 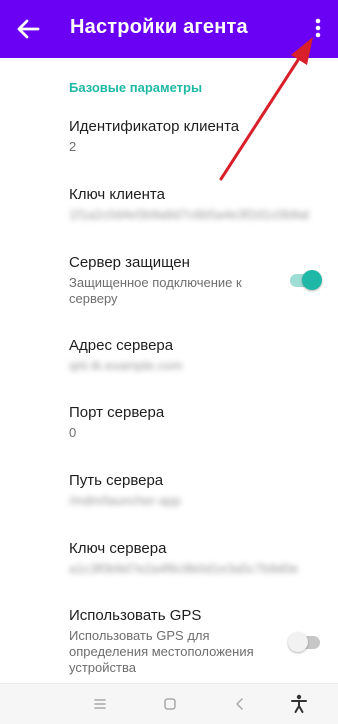 I want to click on menu-icon, so click(x=100, y=704).